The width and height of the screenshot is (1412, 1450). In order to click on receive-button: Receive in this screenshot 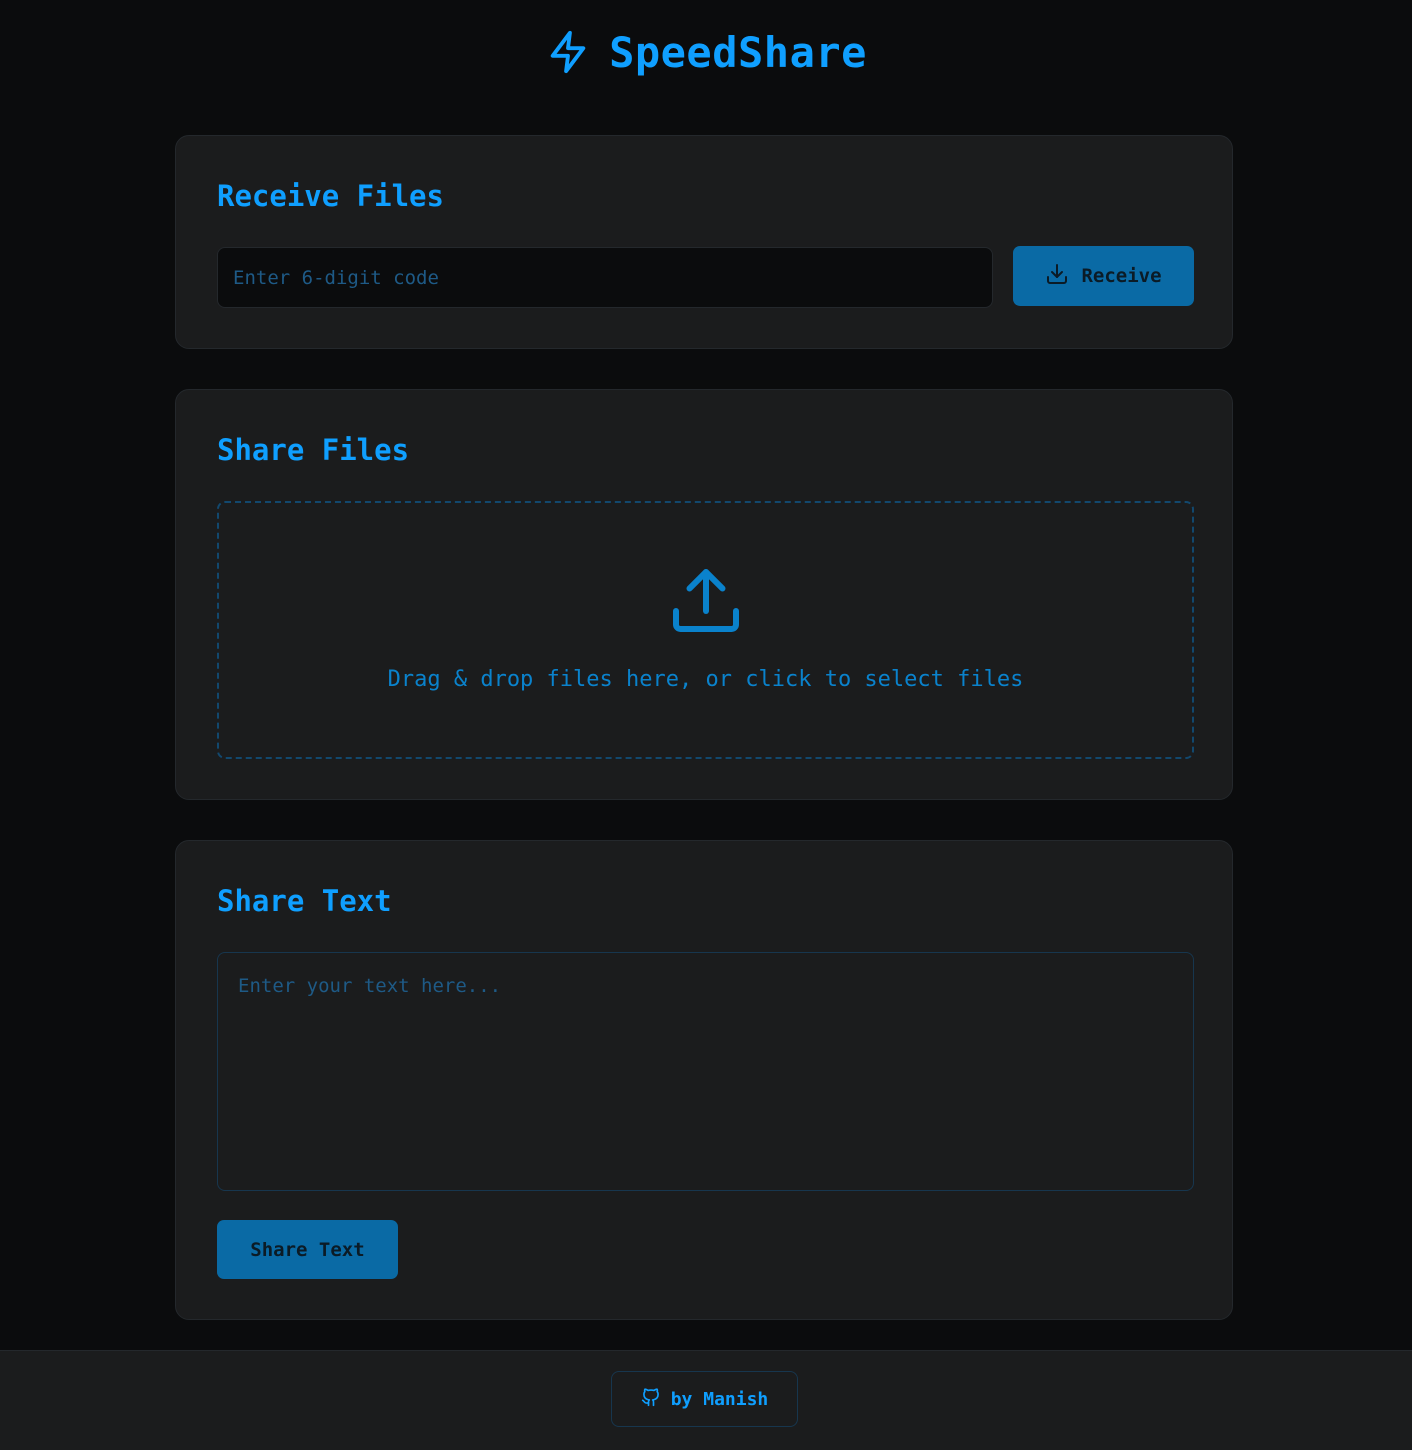, I will do `click(1103, 276)`.